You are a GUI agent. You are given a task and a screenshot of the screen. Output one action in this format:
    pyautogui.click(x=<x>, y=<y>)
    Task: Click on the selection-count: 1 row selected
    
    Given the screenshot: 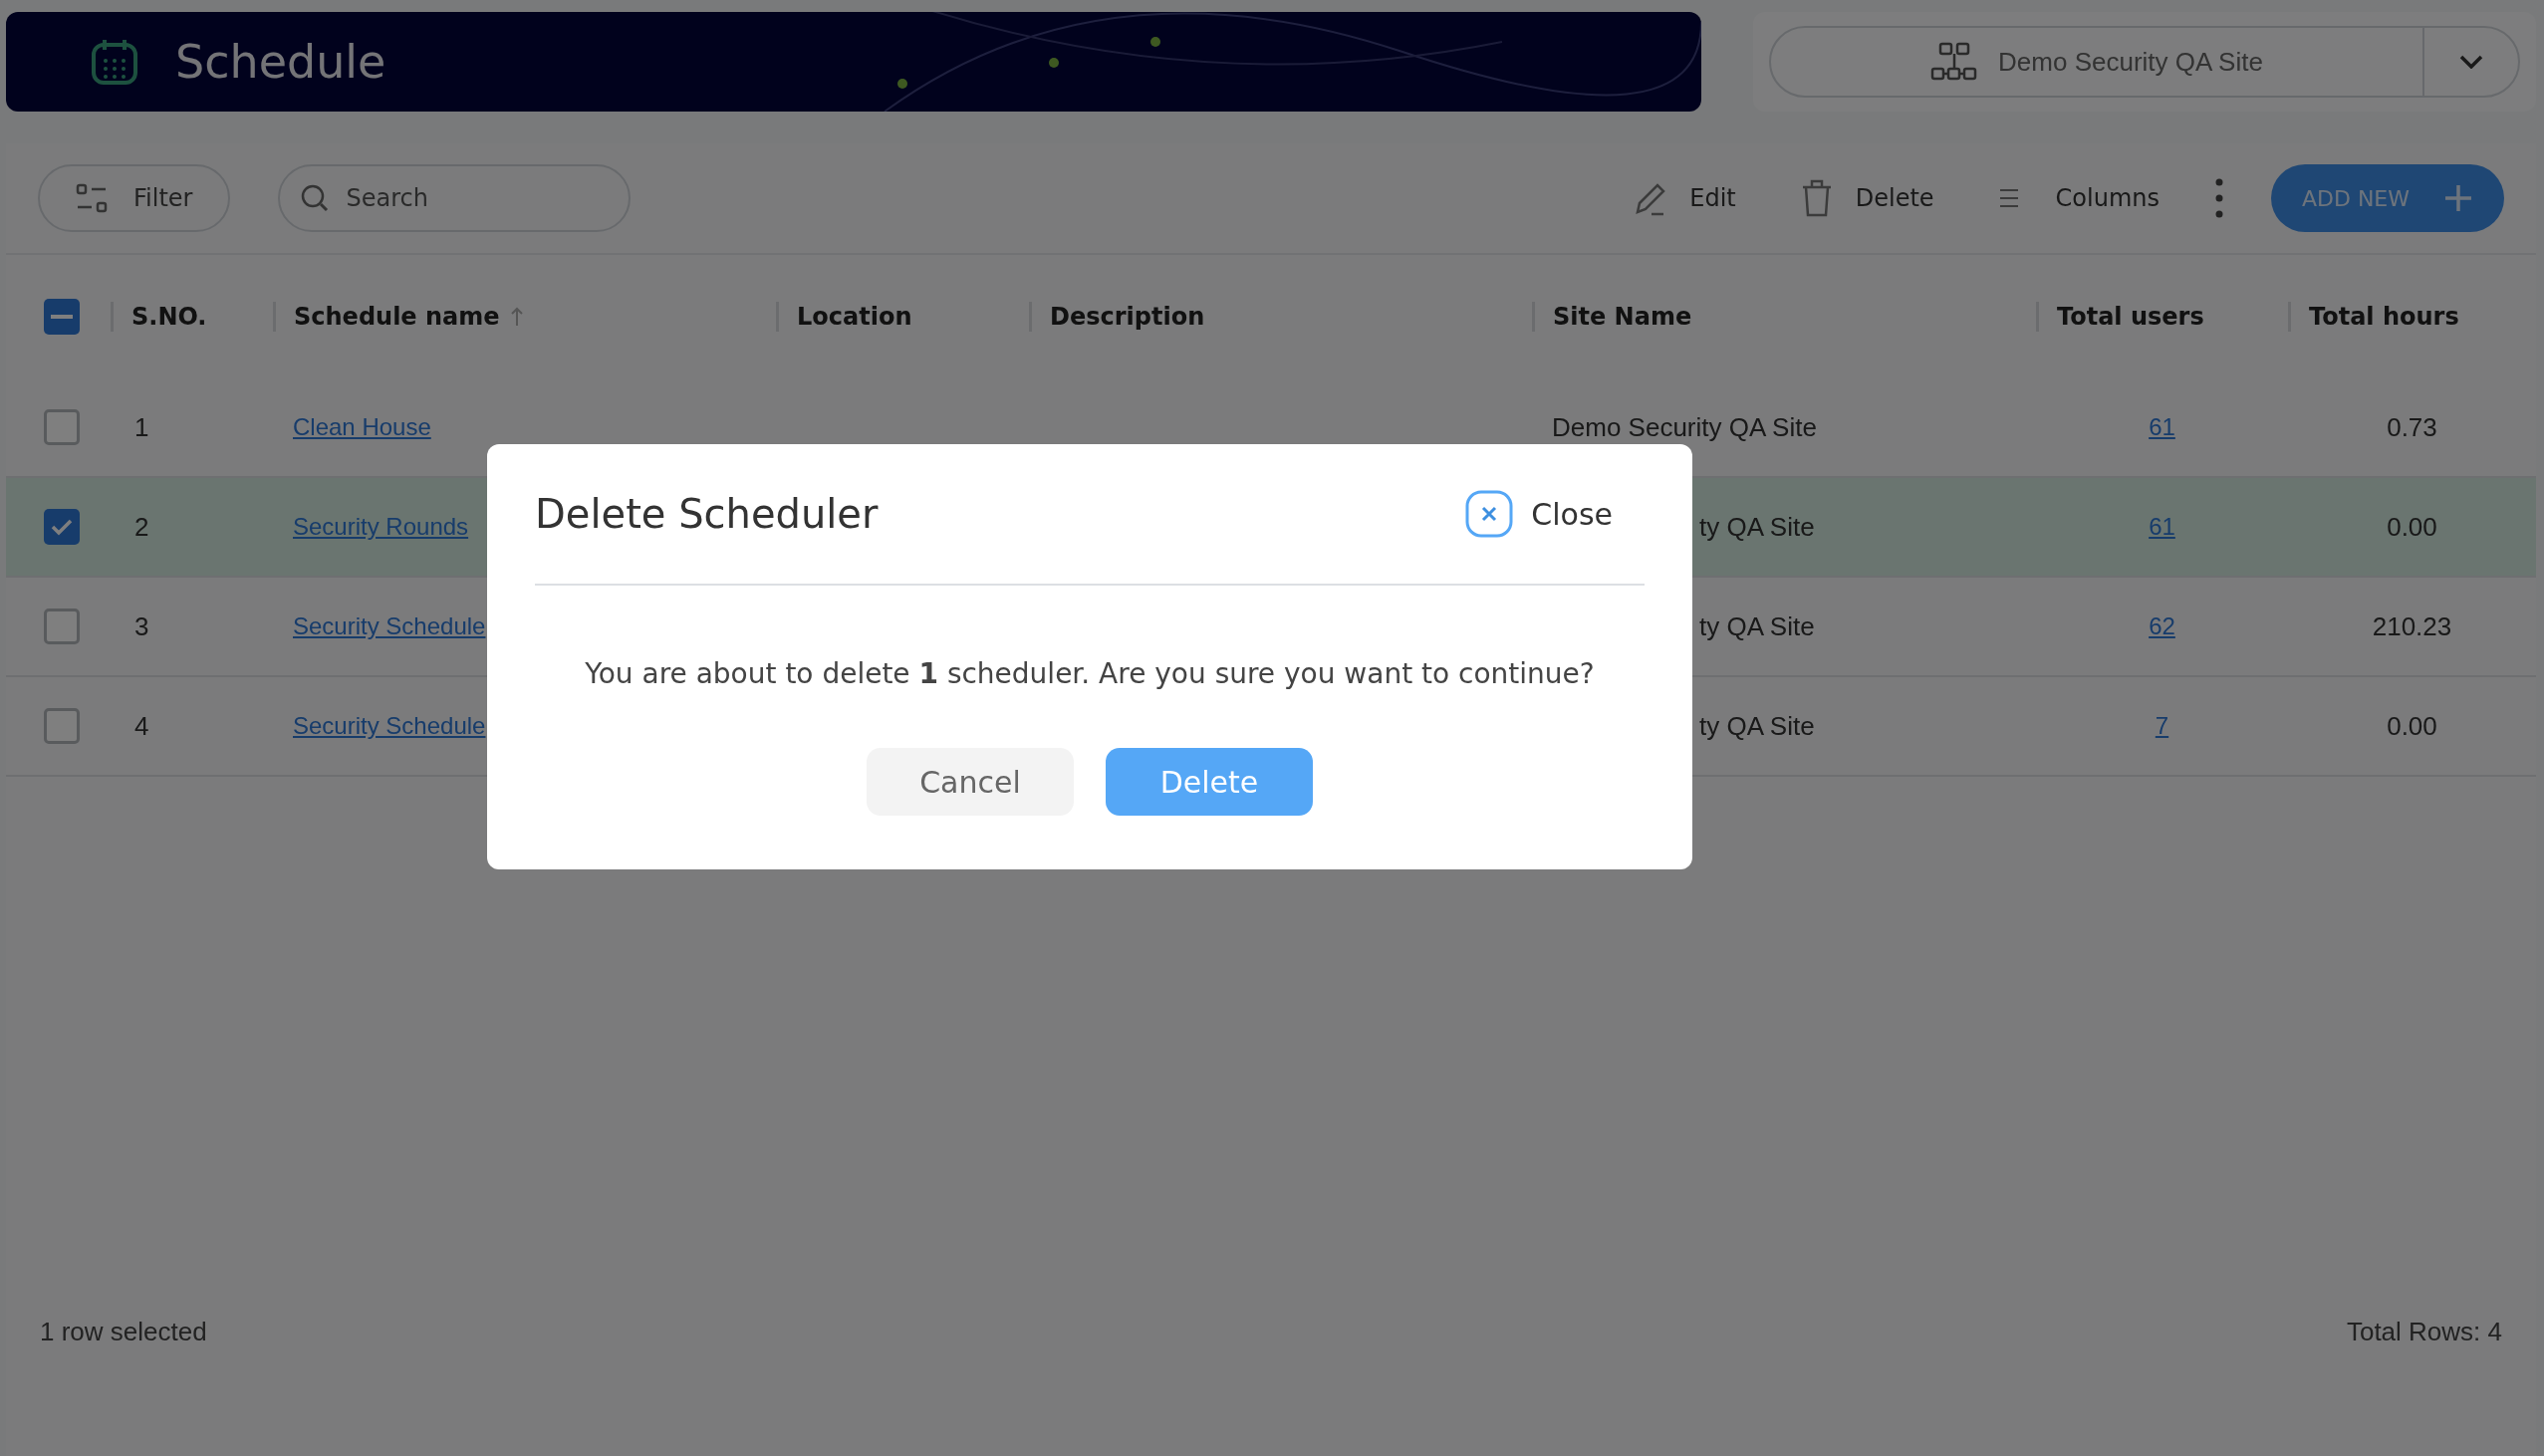 What is the action you would take?
    pyautogui.click(x=123, y=1332)
    